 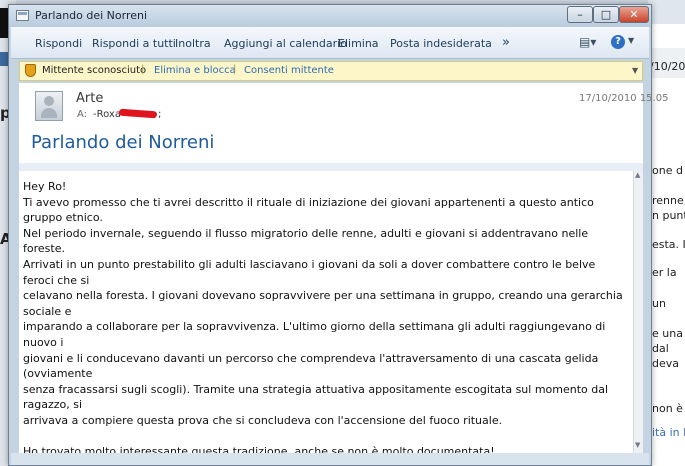 I want to click on background-snippet: /10/201, so click(x=667, y=66).